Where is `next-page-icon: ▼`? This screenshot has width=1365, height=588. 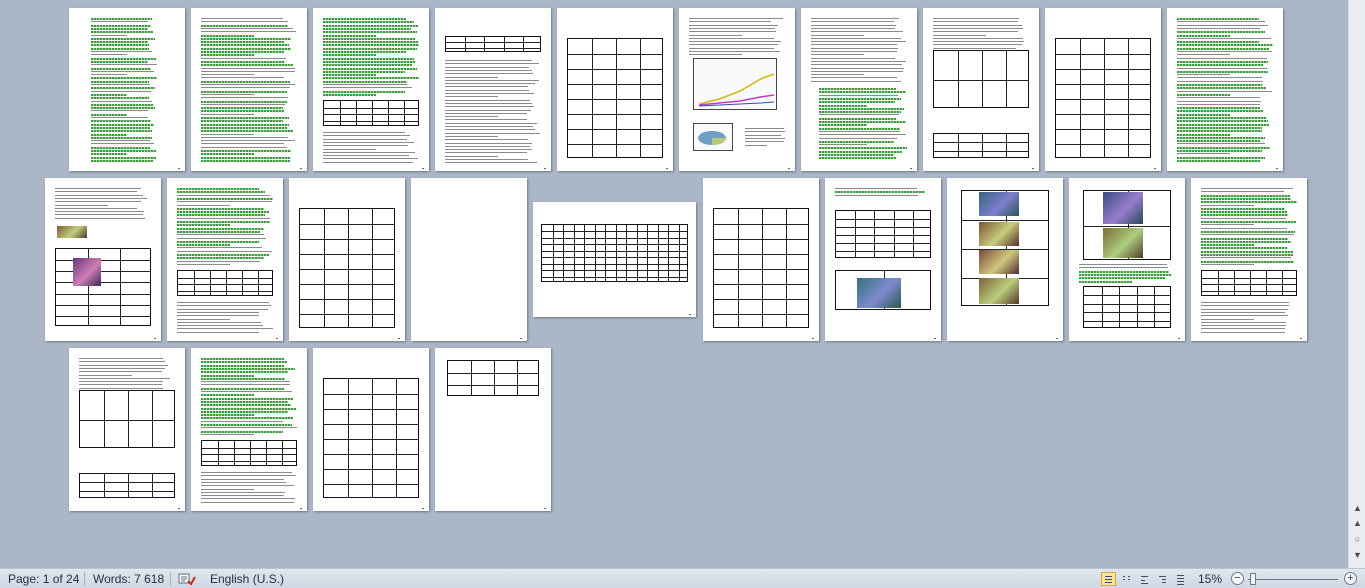 next-page-icon: ▼ is located at coordinates (1357, 555).